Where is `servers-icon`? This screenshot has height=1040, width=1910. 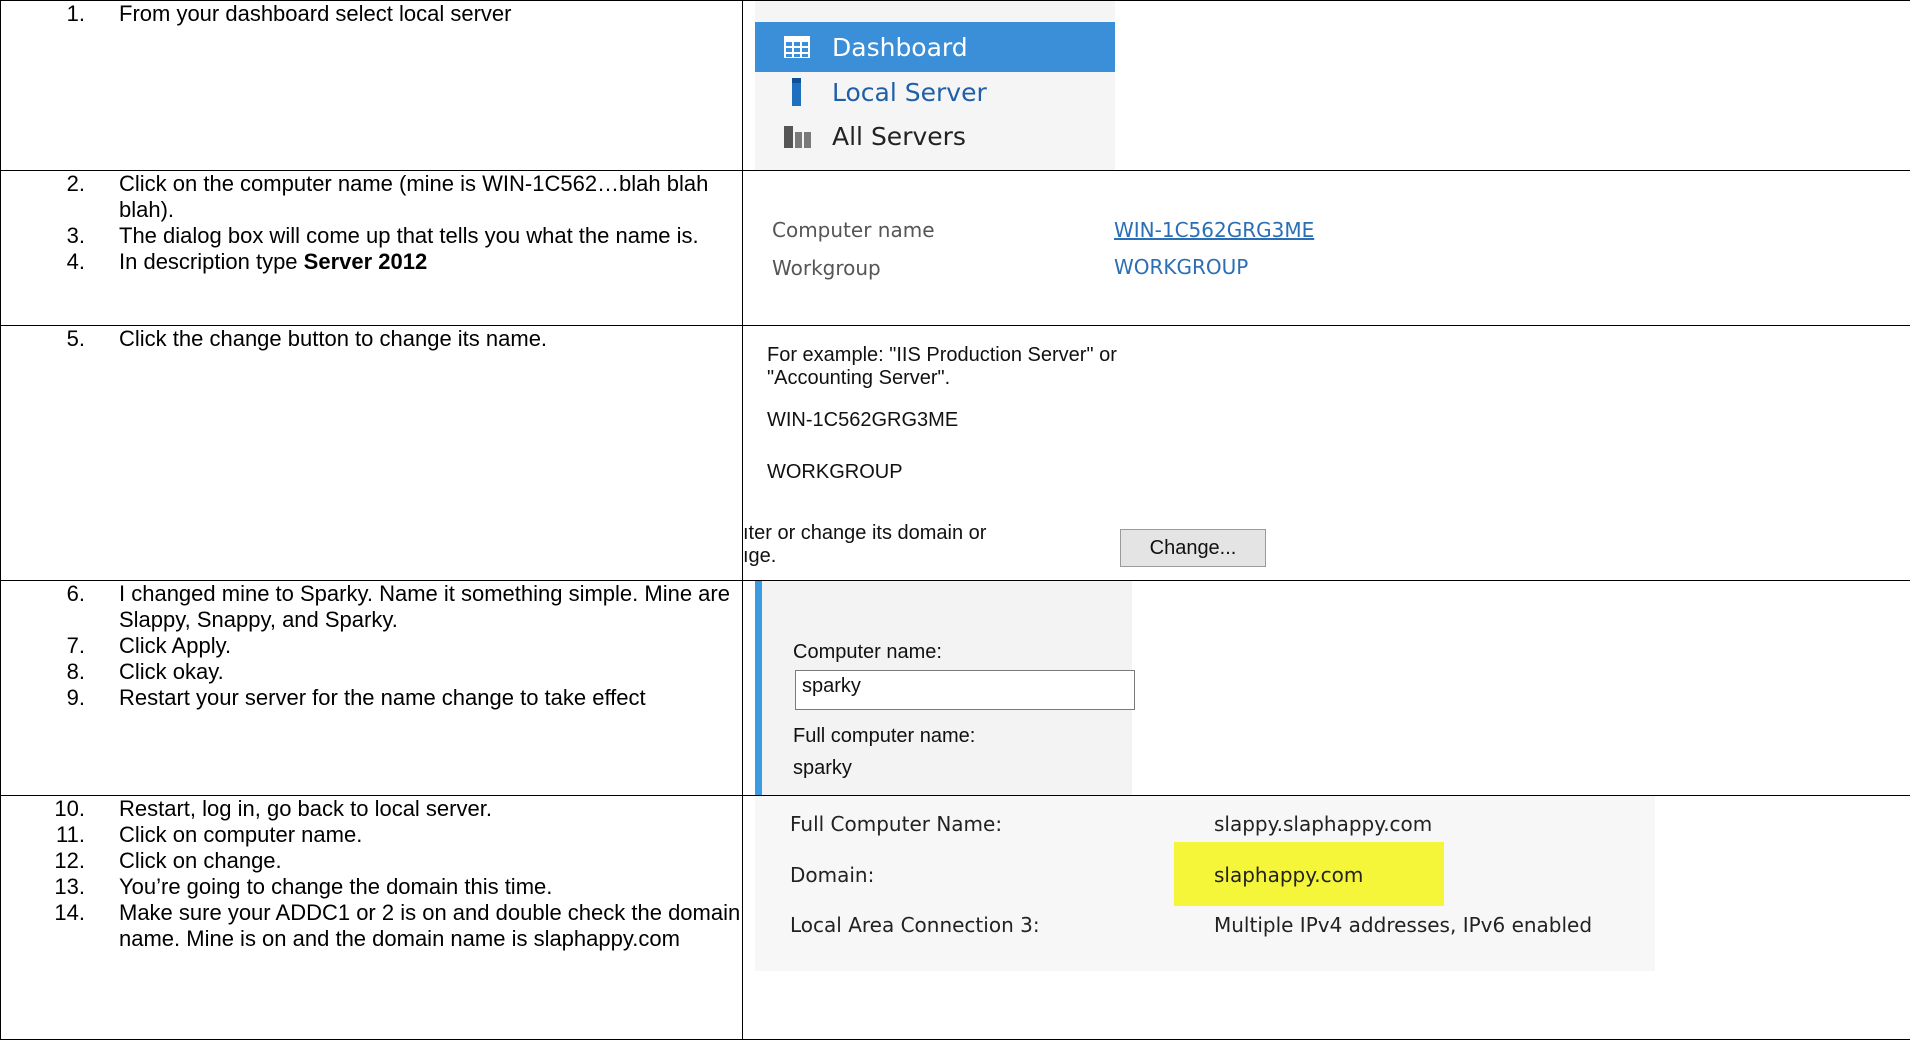
servers-icon is located at coordinates (798, 136).